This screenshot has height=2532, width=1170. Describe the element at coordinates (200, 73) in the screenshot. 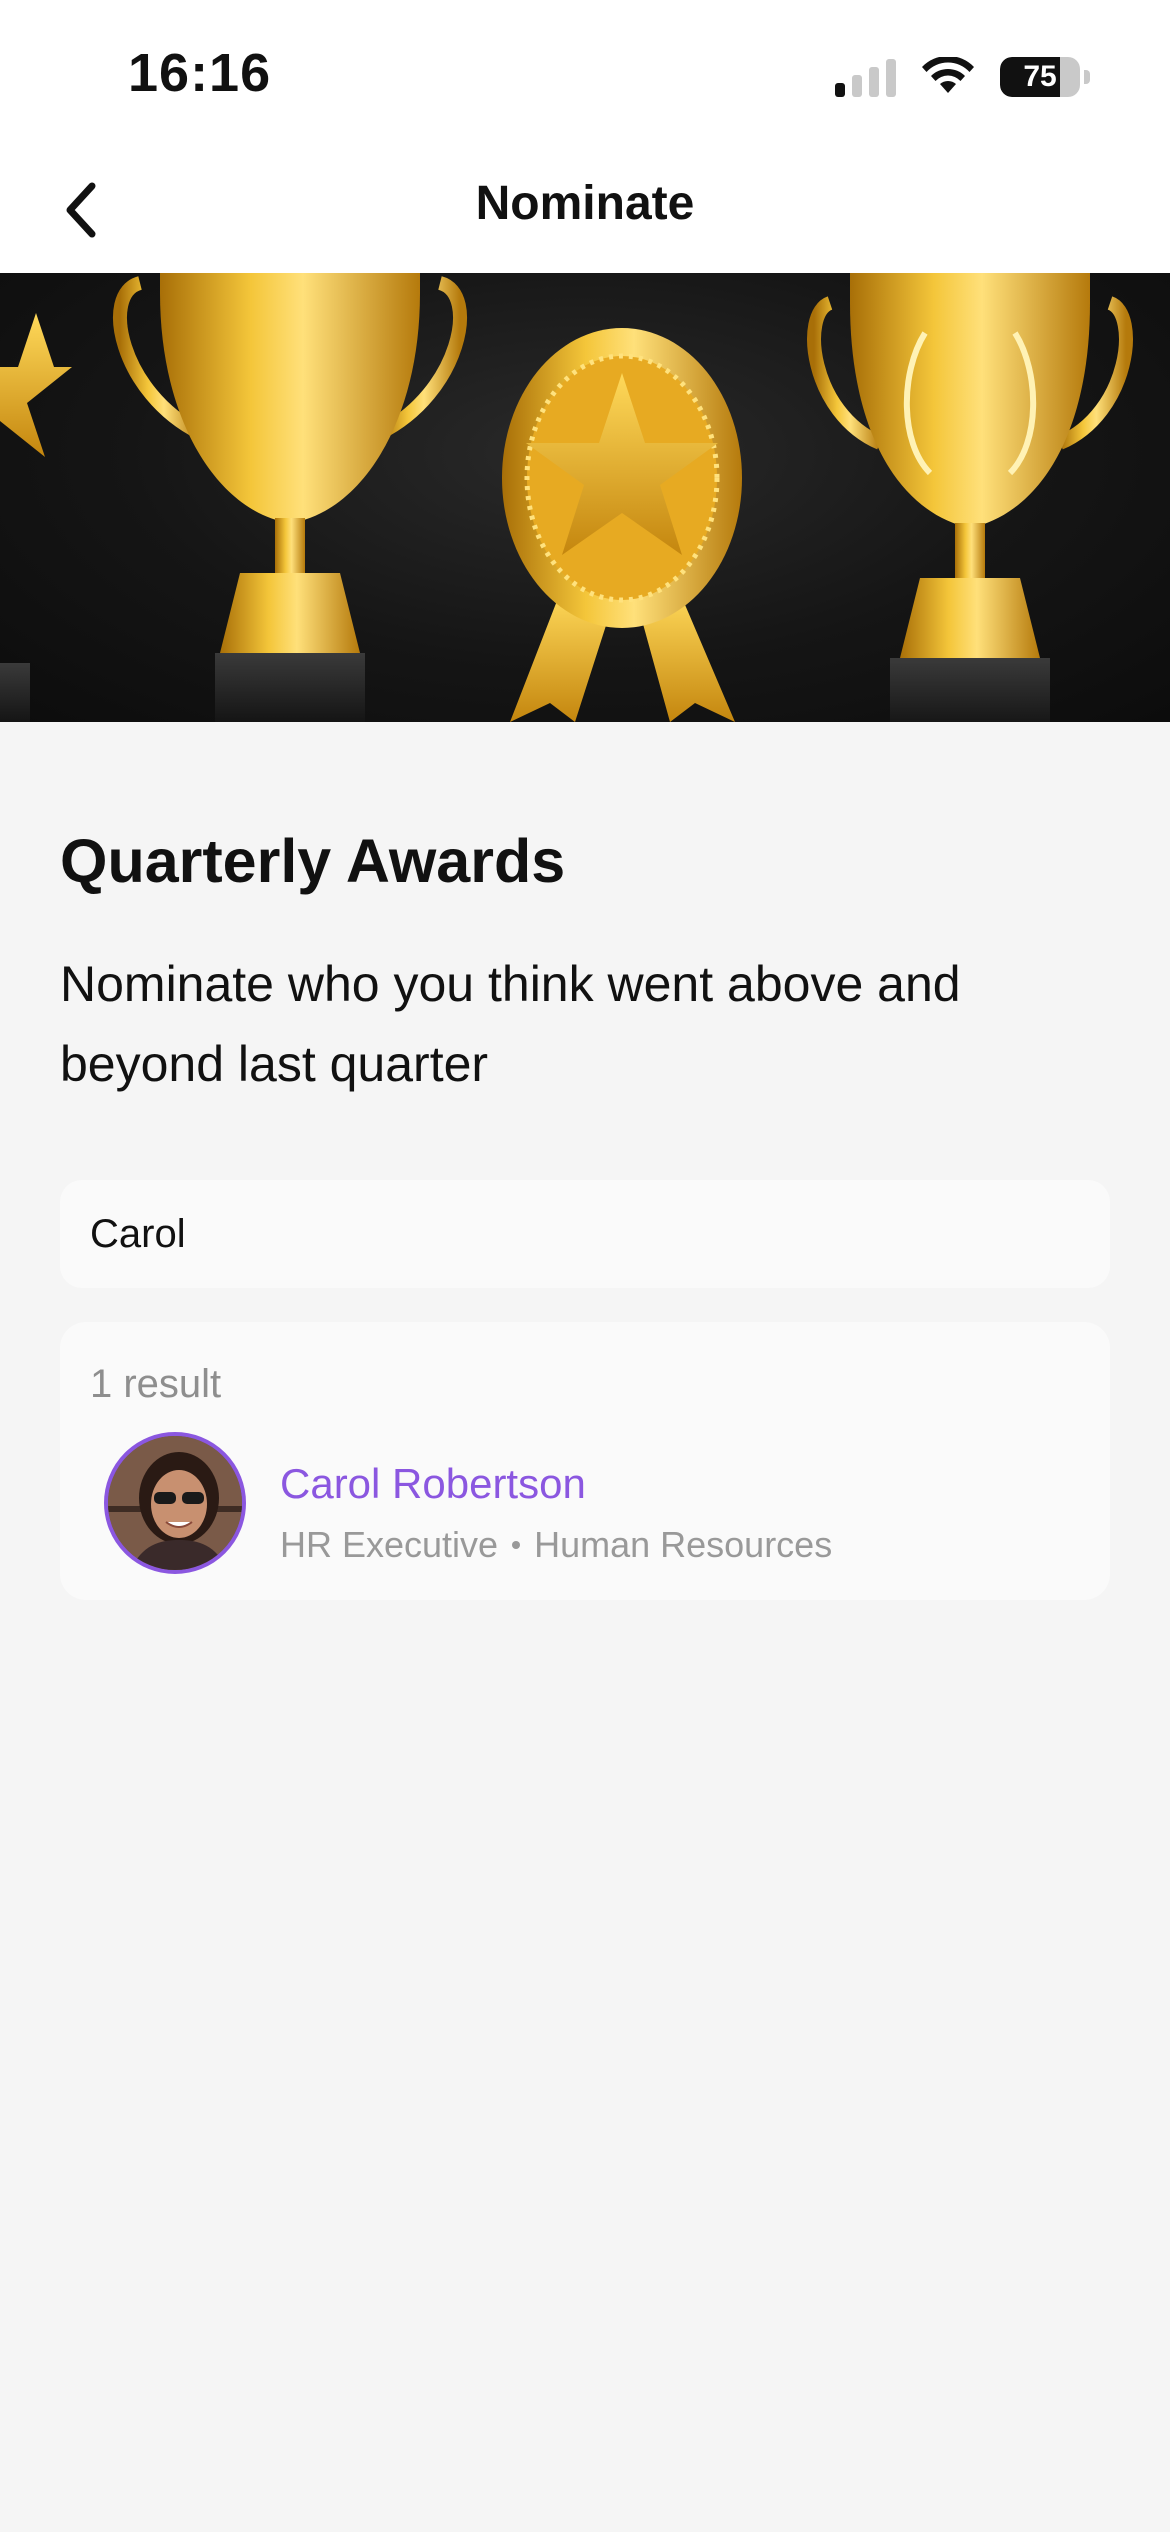

I see `status-time: 16:16` at that location.